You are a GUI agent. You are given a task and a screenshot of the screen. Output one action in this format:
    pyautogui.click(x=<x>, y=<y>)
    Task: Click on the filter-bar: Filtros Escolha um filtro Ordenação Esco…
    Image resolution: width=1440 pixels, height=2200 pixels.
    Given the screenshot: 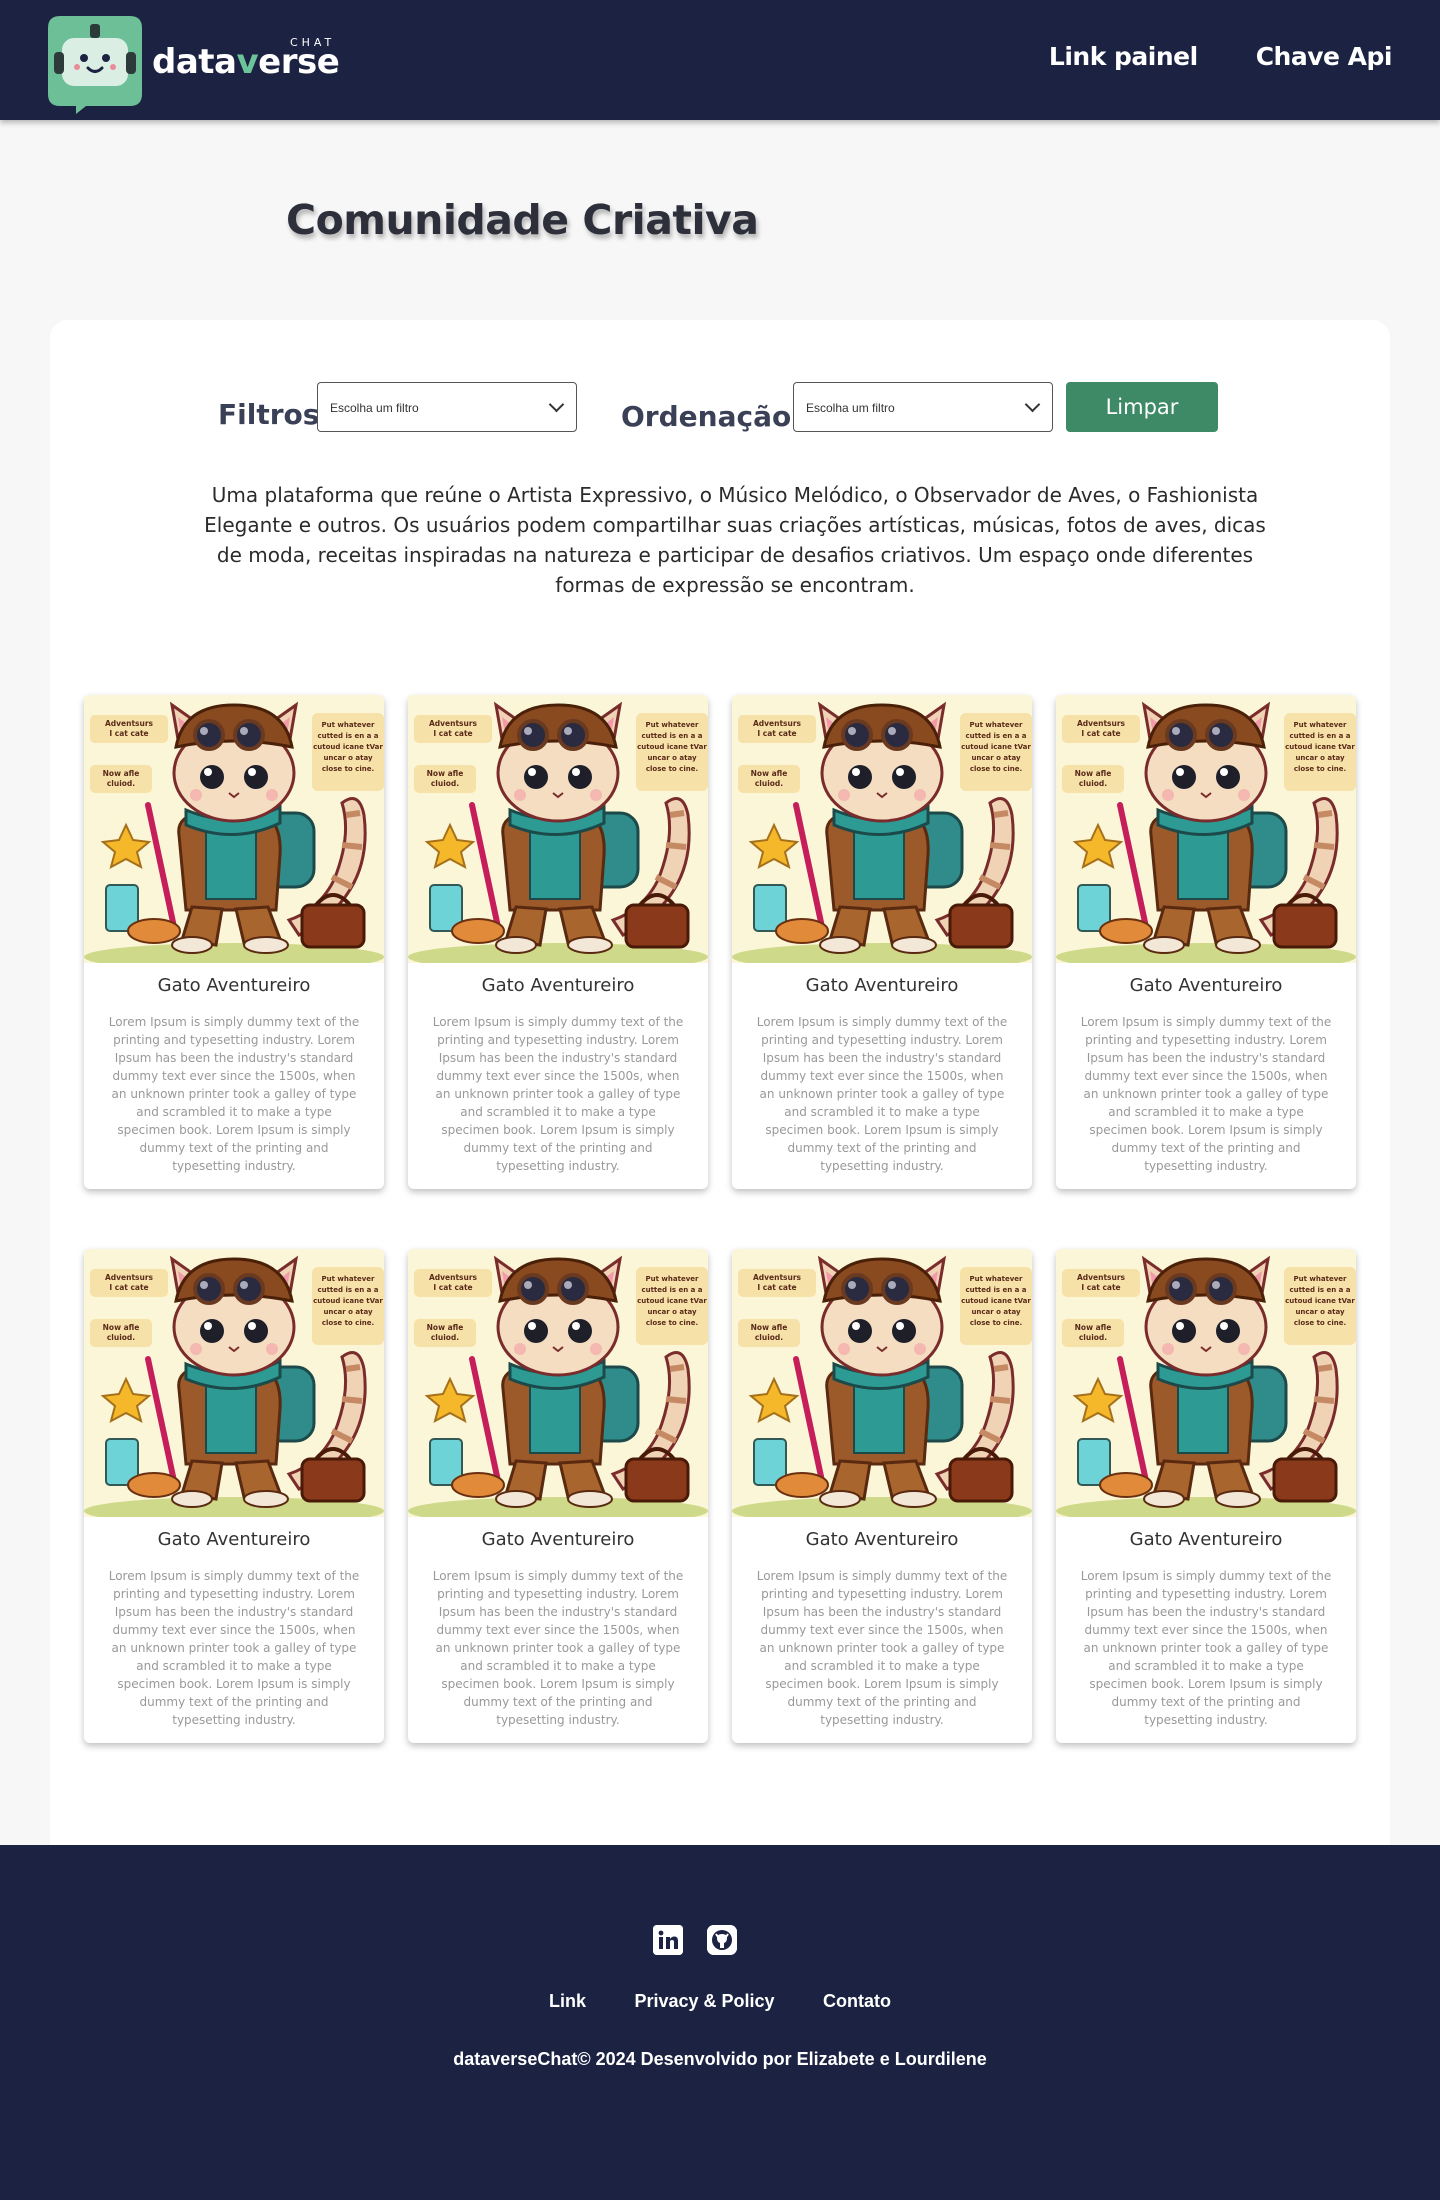 What is the action you would take?
    pyautogui.click(x=738, y=412)
    